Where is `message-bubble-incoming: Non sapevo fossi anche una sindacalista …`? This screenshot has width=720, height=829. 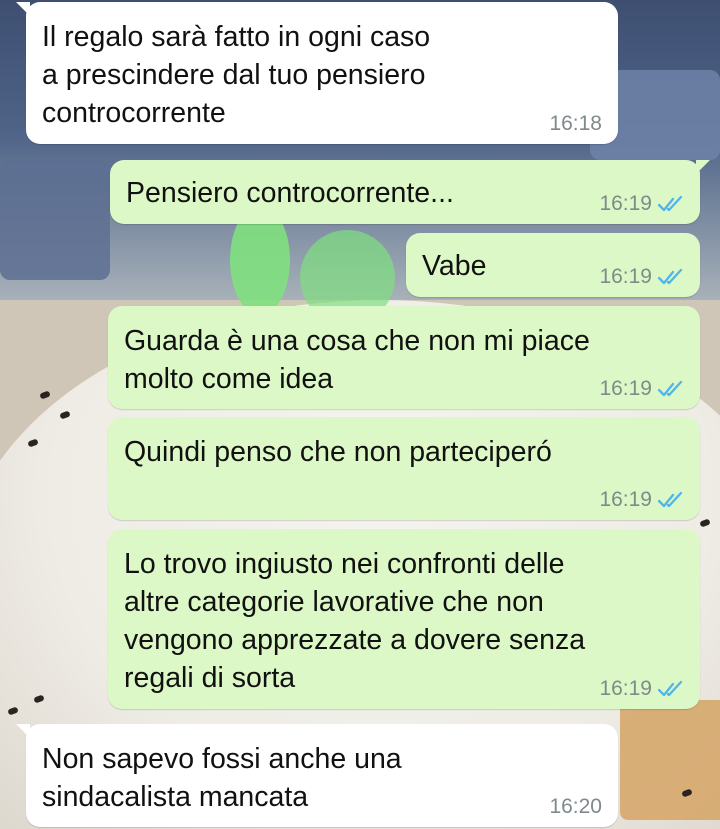
message-bubble-incoming: Non sapevo fossi anche una sindacalista … is located at coordinates (317, 775).